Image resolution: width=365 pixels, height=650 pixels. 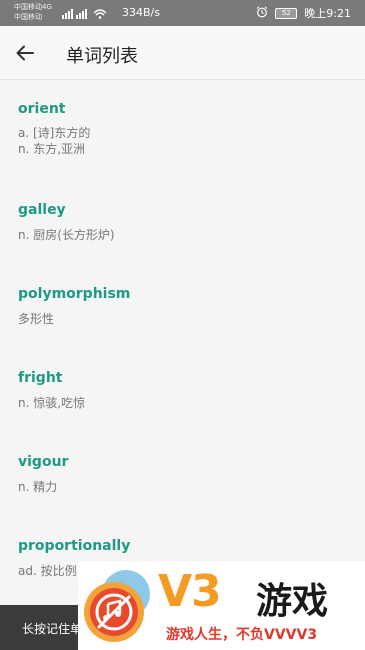 What do you see at coordinates (52, 149) in the screenshot?
I see `word-definition: n. 东方,亚洲` at bounding box center [52, 149].